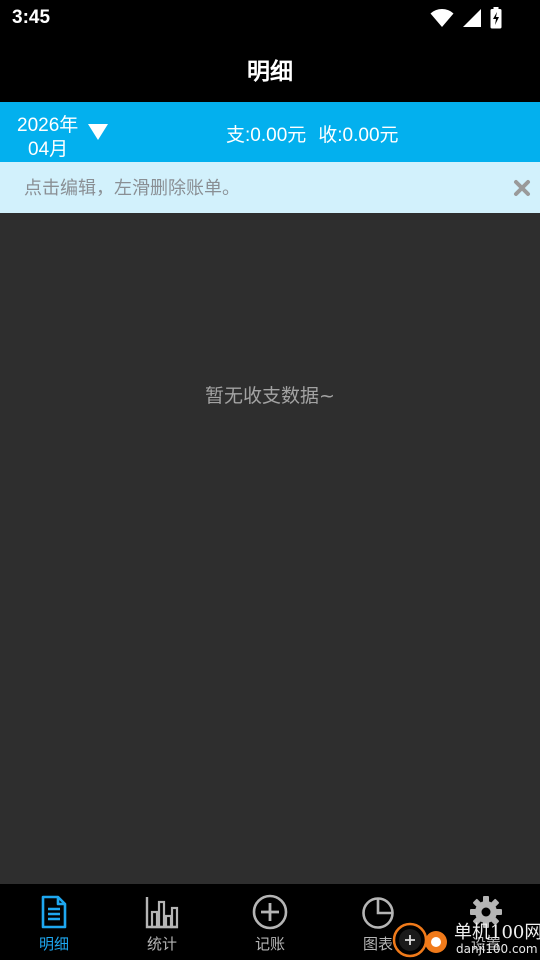  I want to click on nav-tab-add-record: 记账, so click(270, 922).